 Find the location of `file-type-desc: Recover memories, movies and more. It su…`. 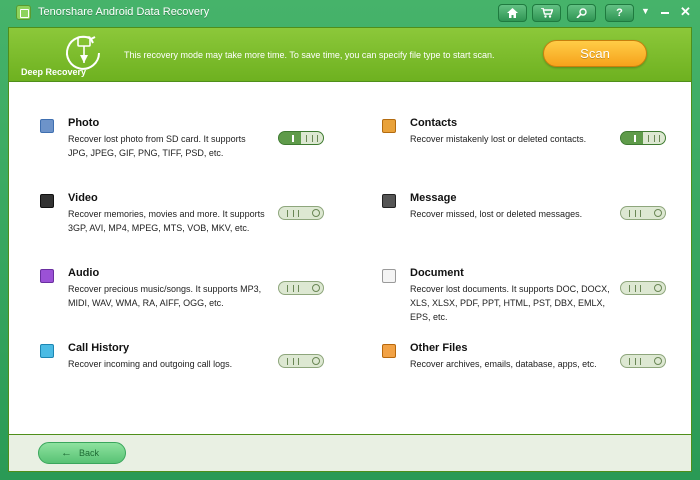

file-type-desc: Recover memories, movies and more. It su… is located at coordinates (166, 221).